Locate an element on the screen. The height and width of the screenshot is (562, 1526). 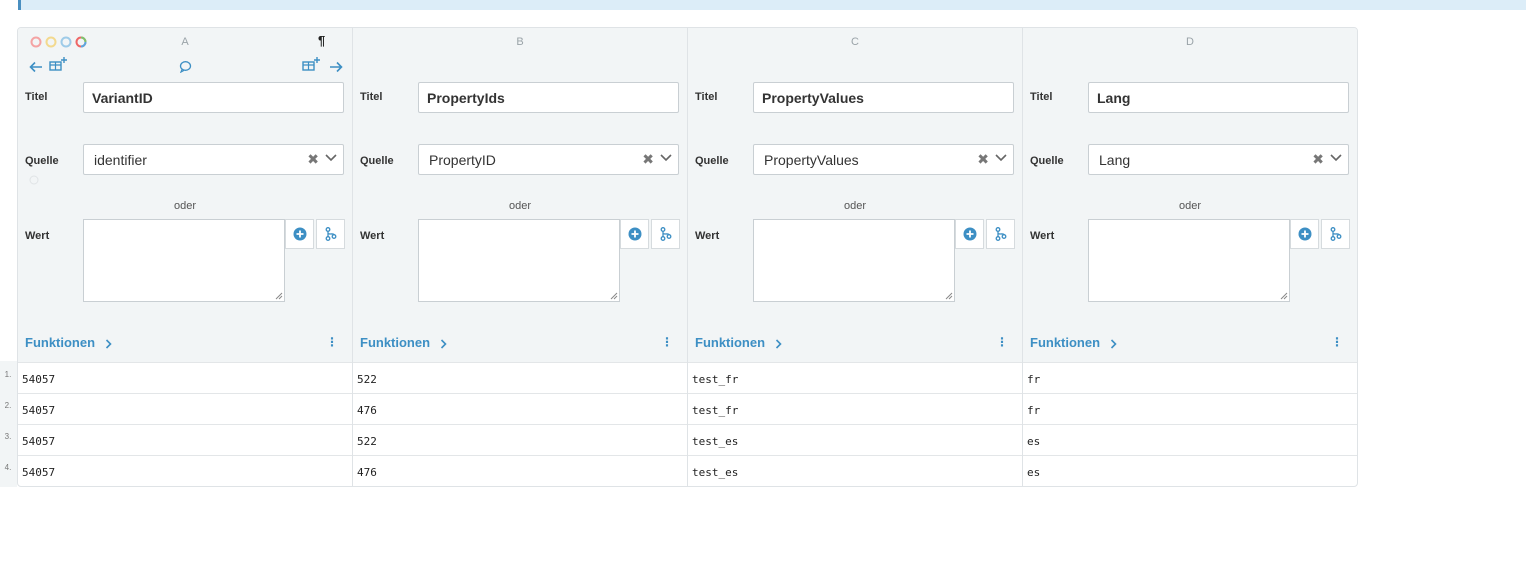
column-letter: C is located at coordinates (855, 42).